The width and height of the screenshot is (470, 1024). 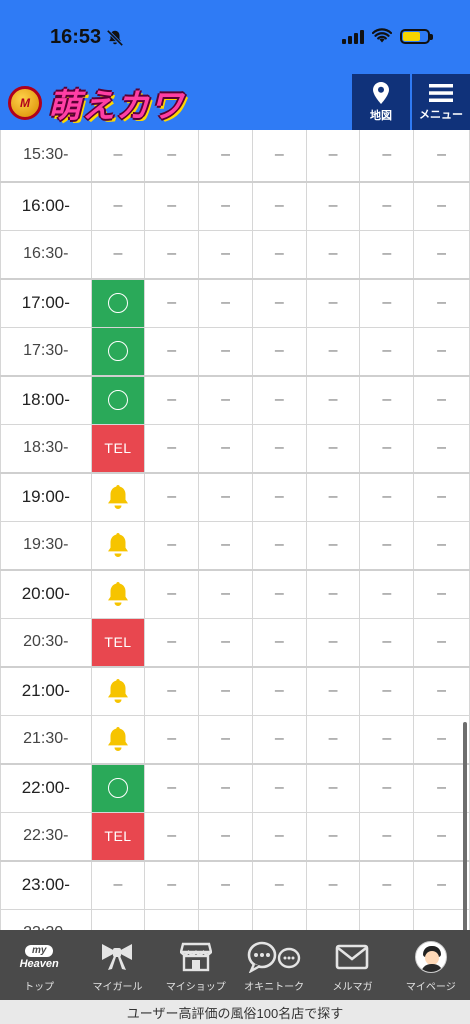 What do you see at coordinates (25, 103) in the screenshot?
I see `logo-emblem-icon: M` at bounding box center [25, 103].